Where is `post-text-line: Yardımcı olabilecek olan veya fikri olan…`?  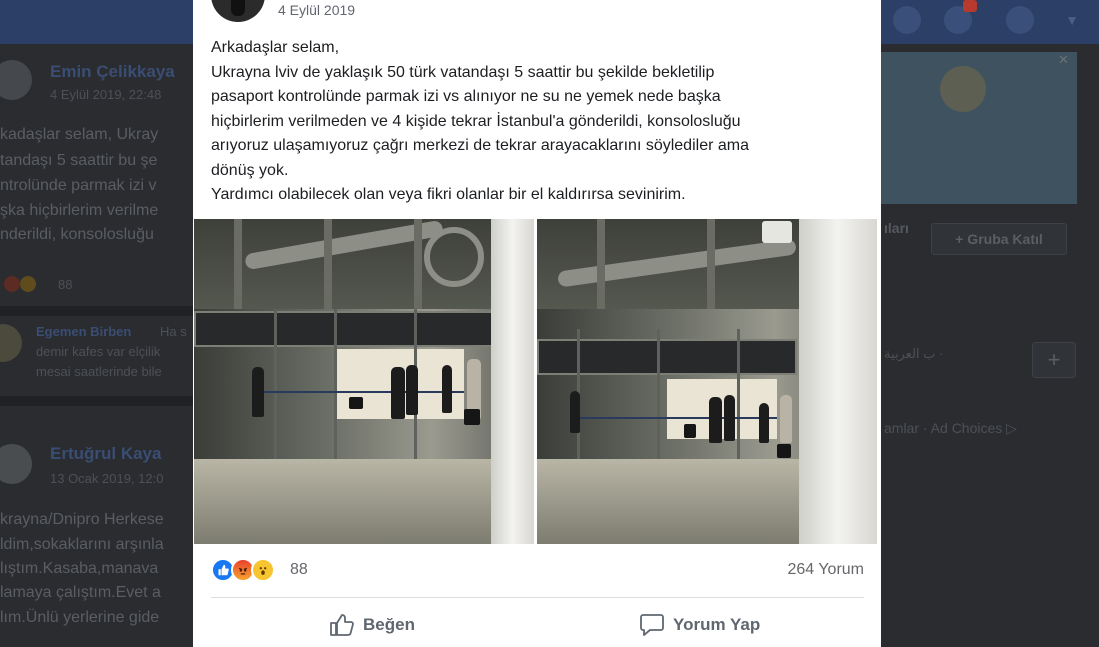 post-text-line: Yardımcı olabilecek olan veya fikri olan… is located at coordinates (448, 194).